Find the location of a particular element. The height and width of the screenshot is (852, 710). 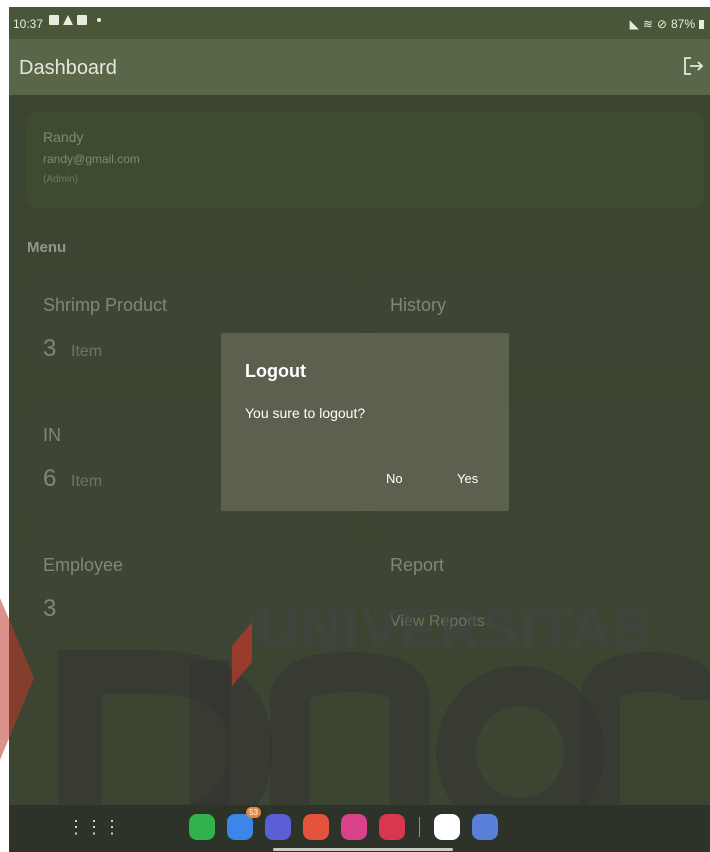

dialog-message: You sure to logout? is located at coordinates (305, 413).